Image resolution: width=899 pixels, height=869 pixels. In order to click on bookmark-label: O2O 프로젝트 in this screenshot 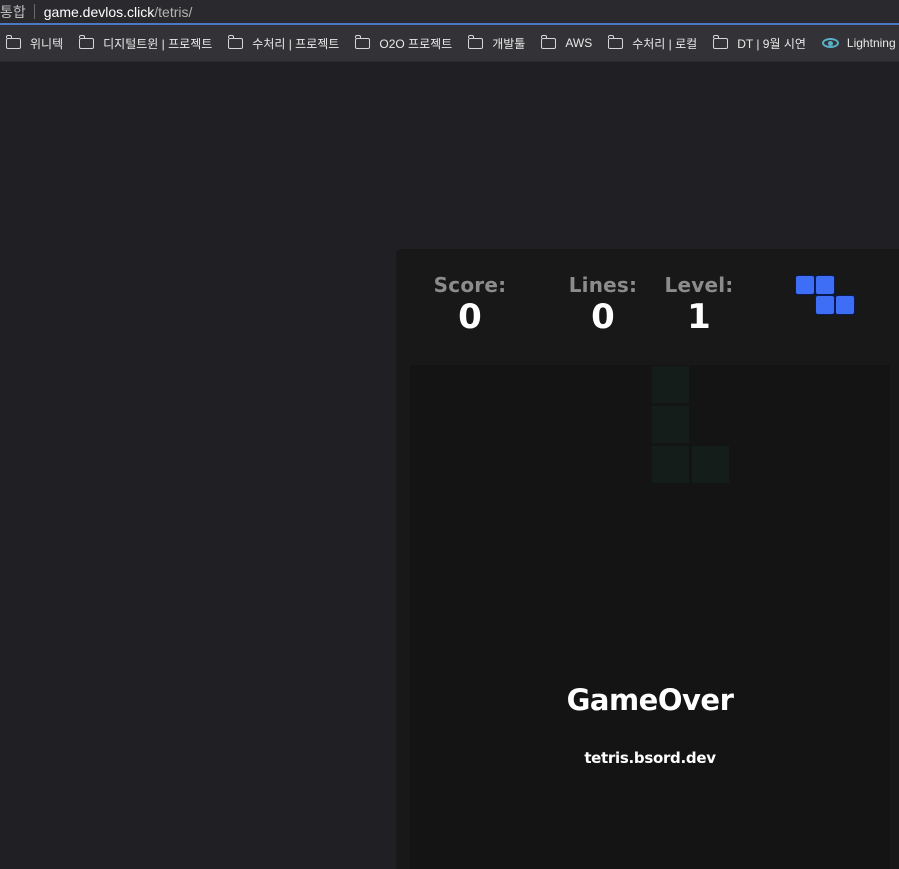, I will do `click(416, 43)`.